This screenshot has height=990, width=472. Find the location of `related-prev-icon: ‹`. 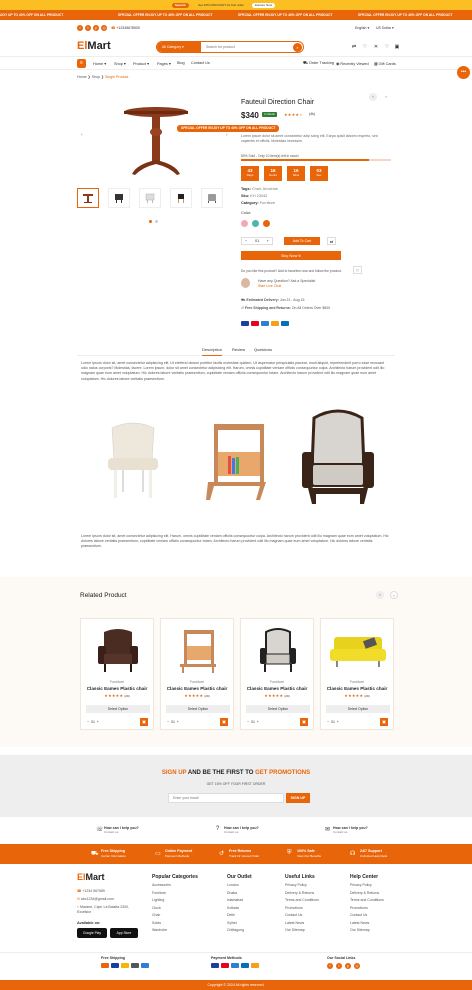

related-prev-icon: ‹ is located at coordinates (380, 595).